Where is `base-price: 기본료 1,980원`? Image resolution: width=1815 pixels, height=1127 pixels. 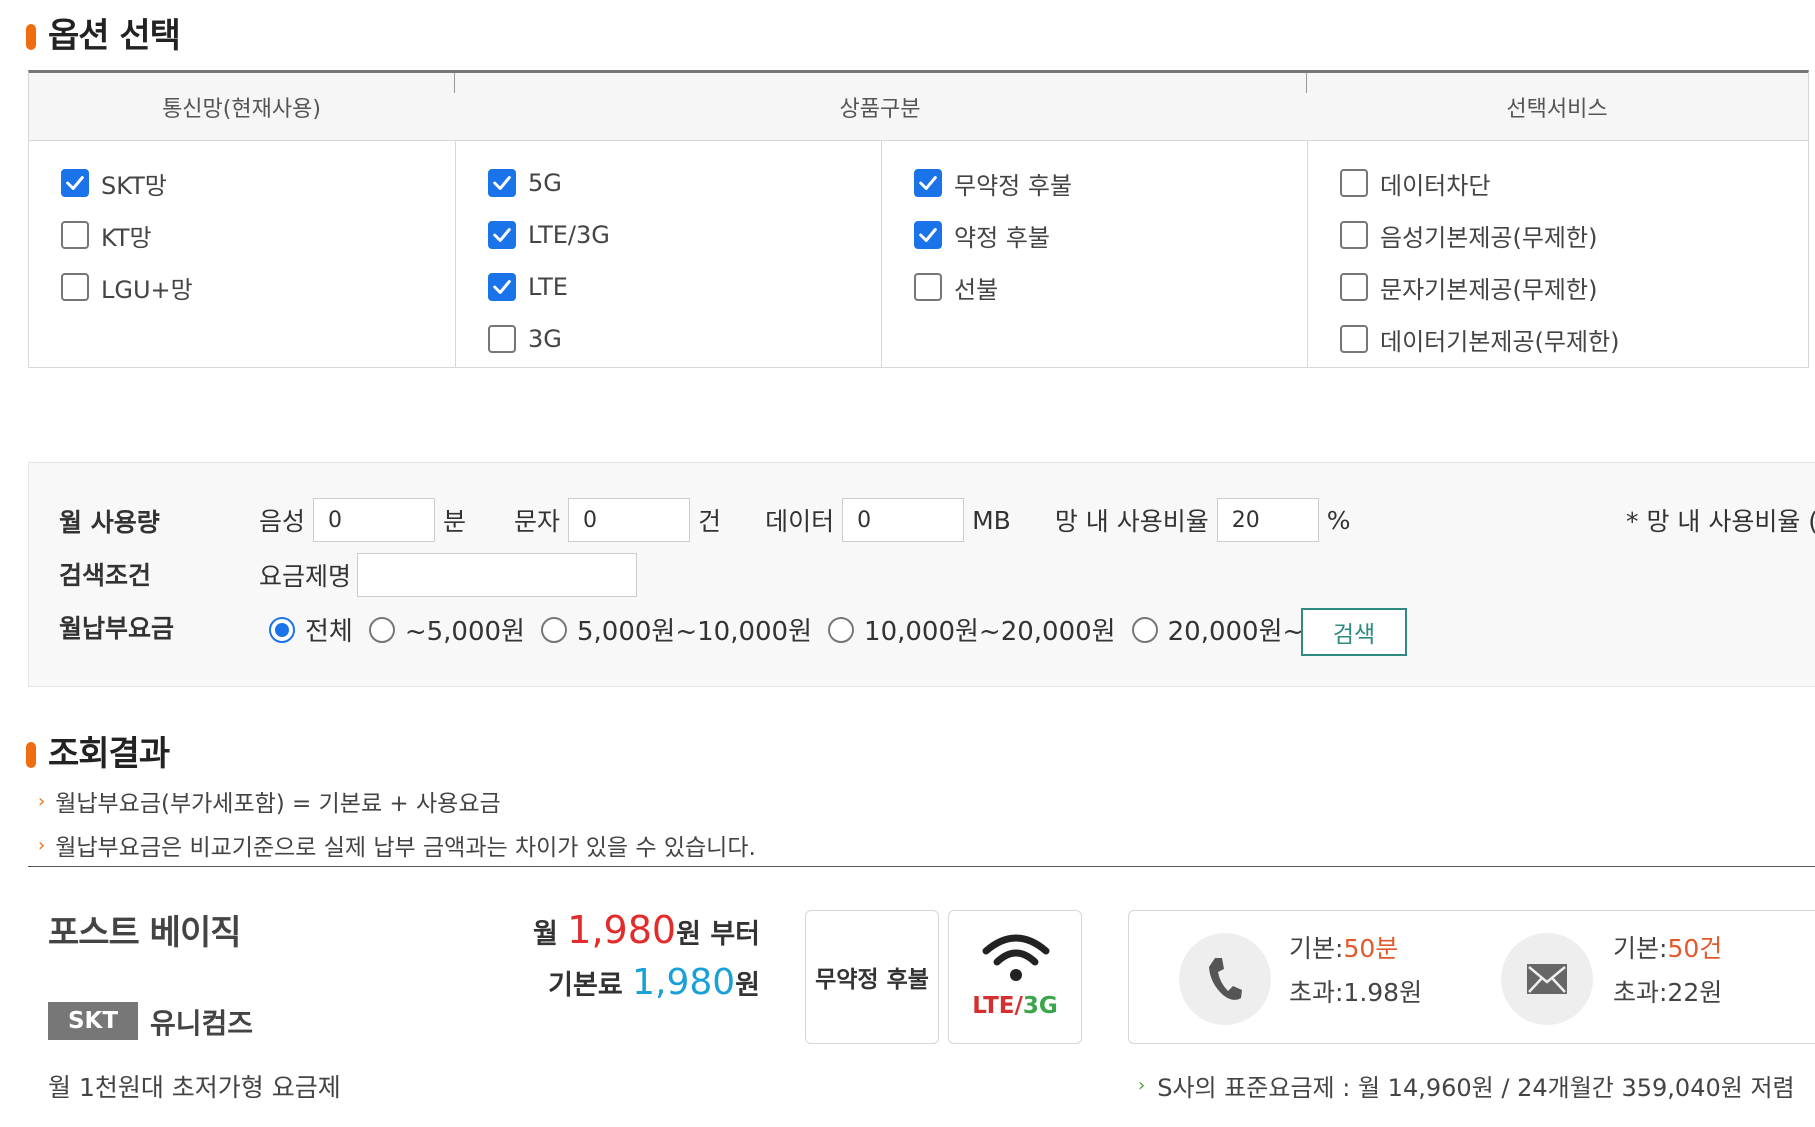 base-price: 기본료 1,980원 is located at coordinates (654, 982).